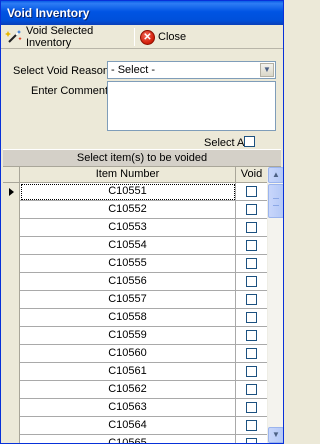  What do you see at coordinates (147, 37) in the screenshot?
I see `close-circle-icon: ✕` at bounding box center [147, 37].